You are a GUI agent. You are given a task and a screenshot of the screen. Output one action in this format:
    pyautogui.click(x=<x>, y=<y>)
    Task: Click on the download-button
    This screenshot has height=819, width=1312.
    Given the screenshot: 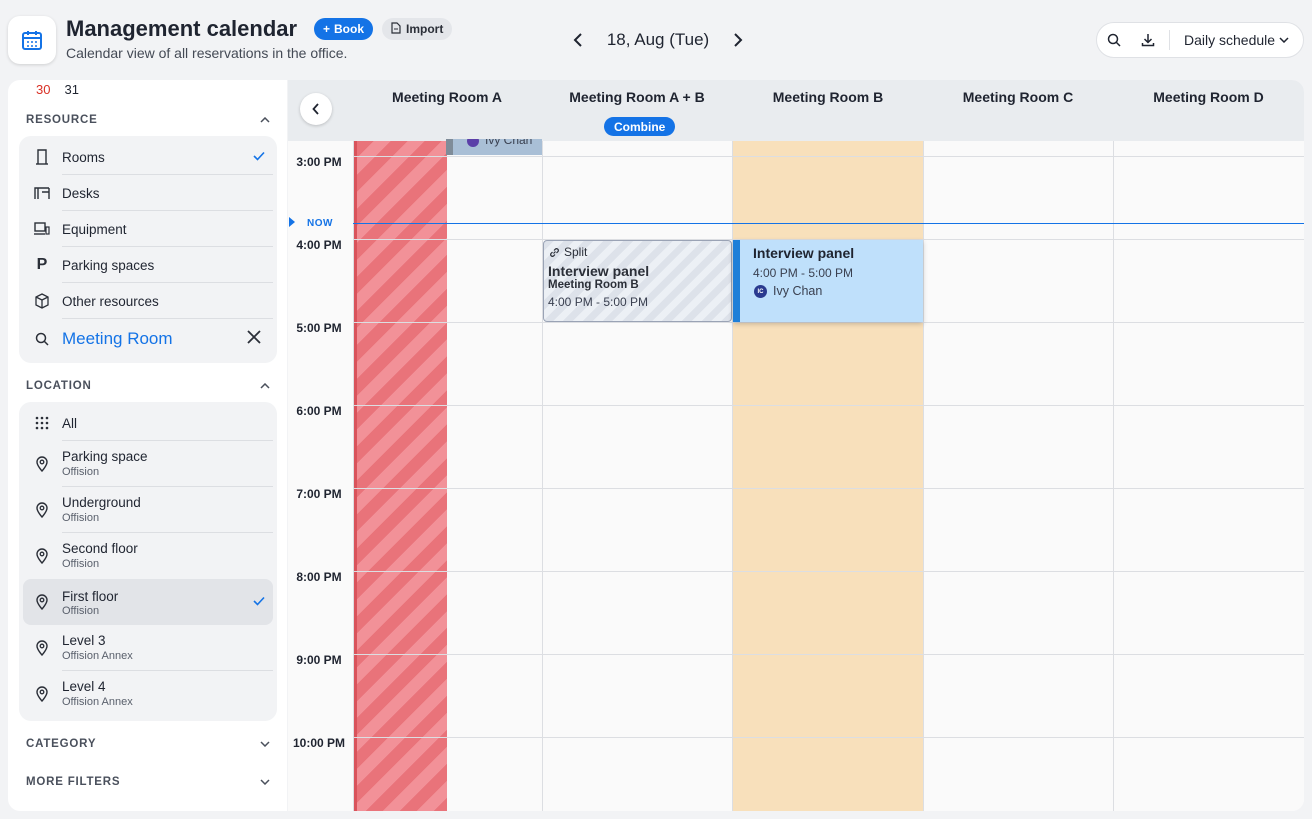 What is the action you would take?
    pyautogui.click(x=1148, y=40)
    